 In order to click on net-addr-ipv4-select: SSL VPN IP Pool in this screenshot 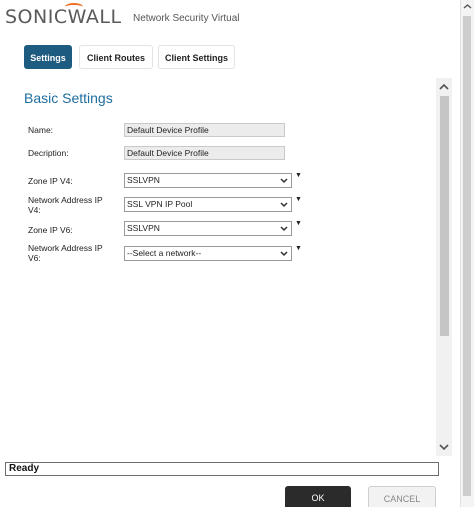, I will do `click(208, 204)`.